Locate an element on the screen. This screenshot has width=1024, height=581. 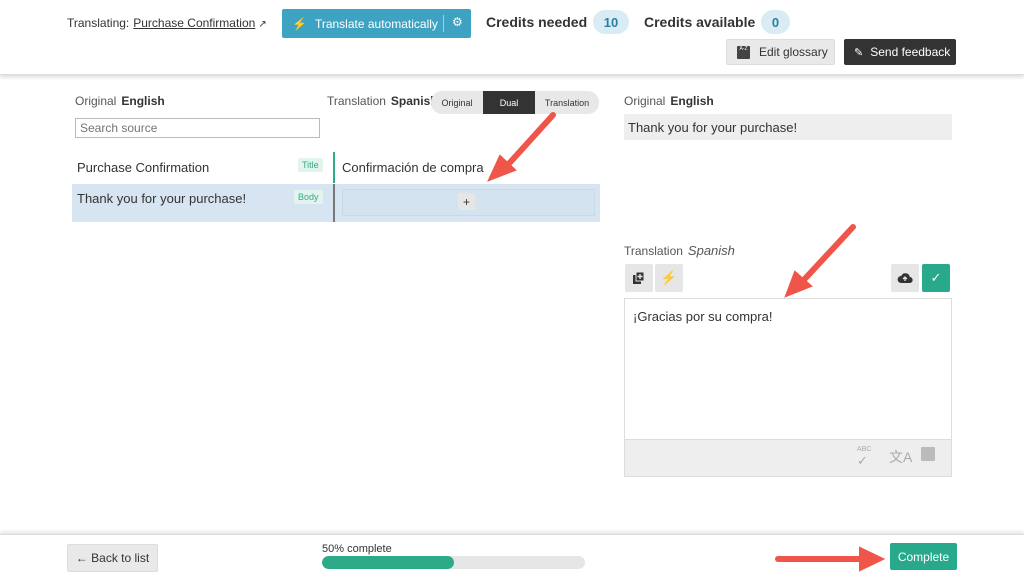
translating-label: Translating: is located at coordinates (98, 23).